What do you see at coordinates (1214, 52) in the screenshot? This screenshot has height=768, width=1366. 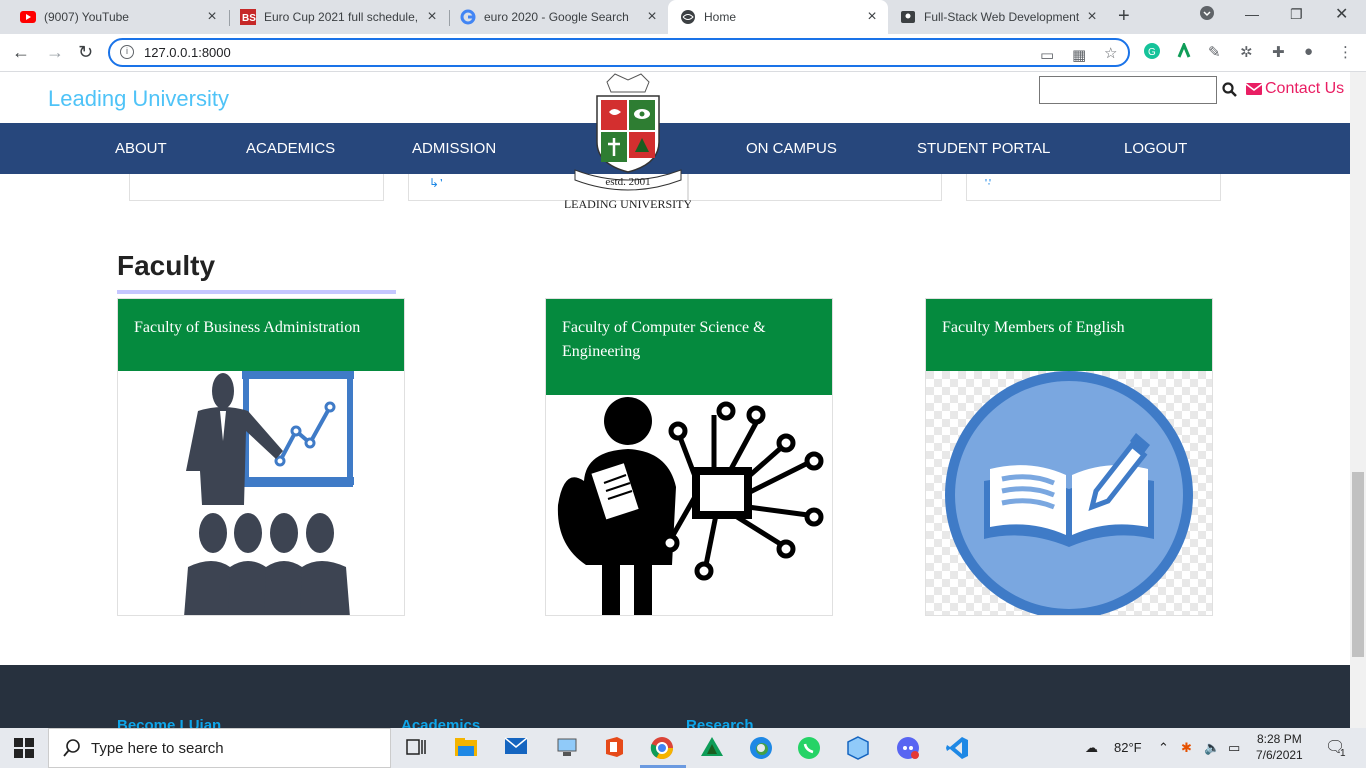 I see `eyedropper-icon: ✎` at bounding box center [1214, 52].